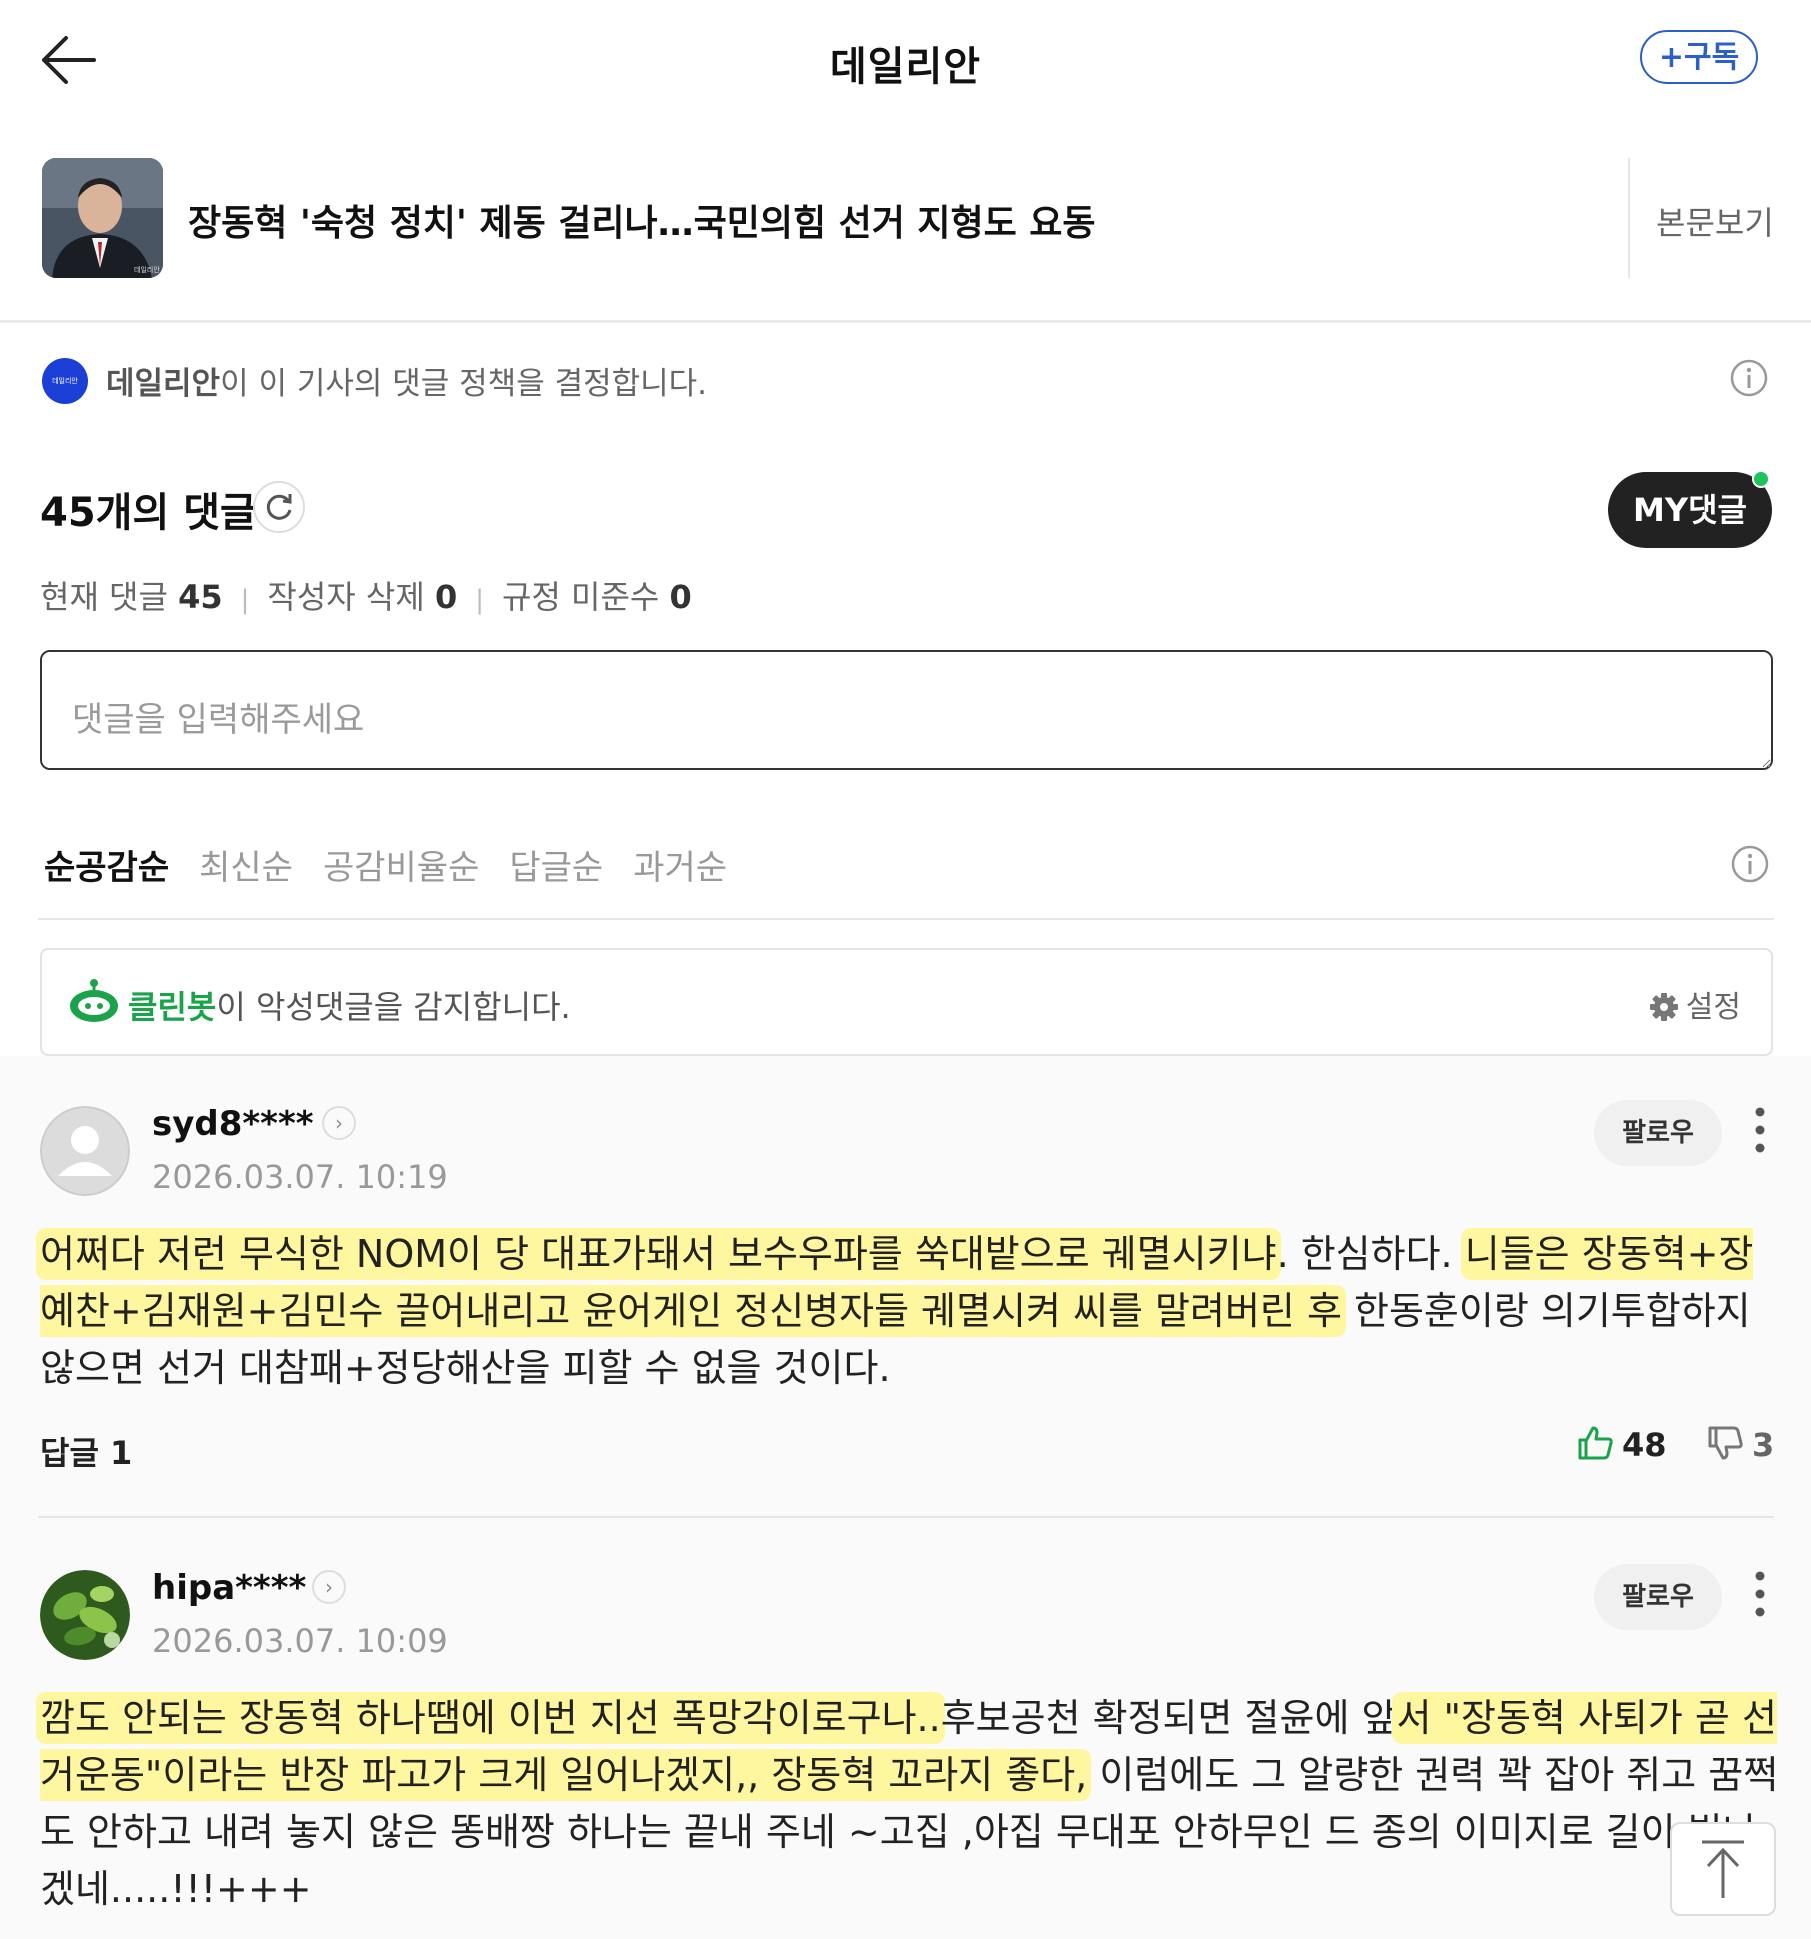 The height and width of the screenshot is (1939, 1811). What do you see at coordinates (906, 710) in the screenshot?
I see `comment-input` at bounding box center [906, 710].